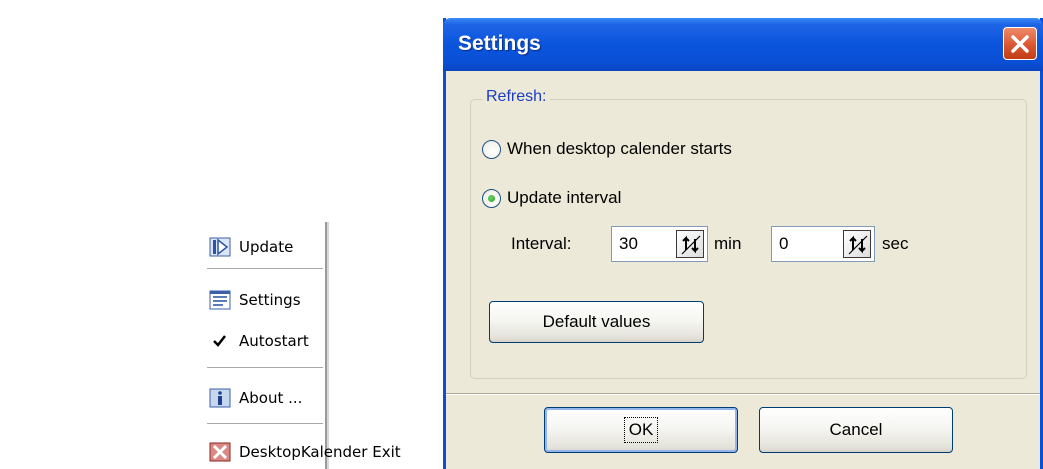 The height and width of the screenshot is (469, 1043). I want to click on button-label: Default values, so click(596, 321).